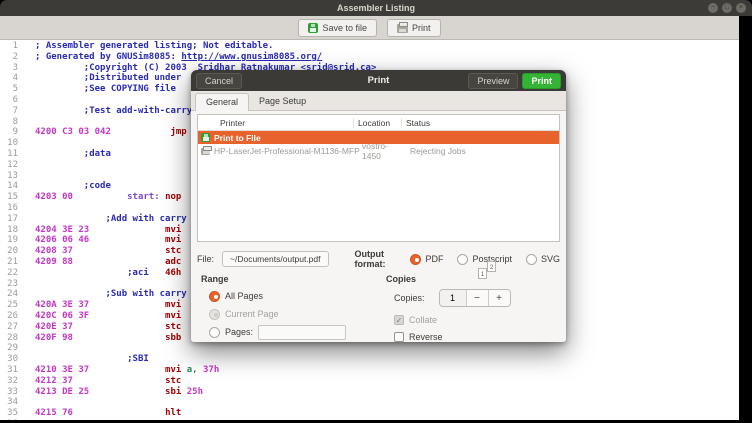  Describe the element at coordinates (12, 175) in the screenshot. I see `line-number: 13` at that location.